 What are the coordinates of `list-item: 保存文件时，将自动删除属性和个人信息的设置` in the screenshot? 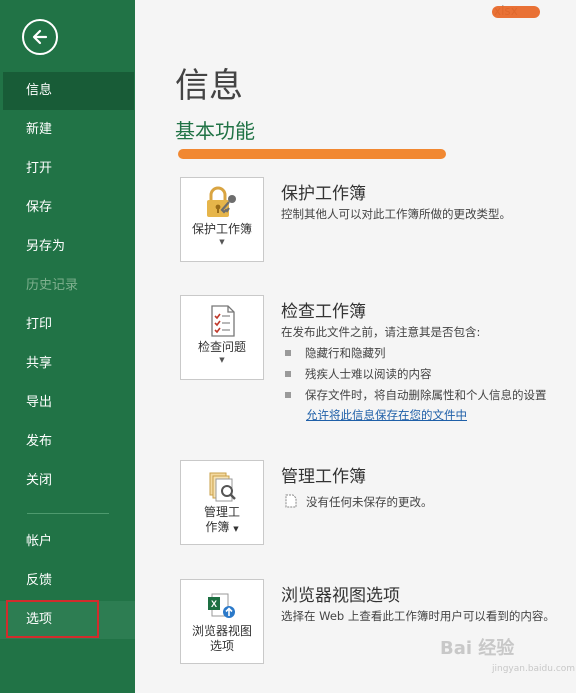 It's located at (416, 395).